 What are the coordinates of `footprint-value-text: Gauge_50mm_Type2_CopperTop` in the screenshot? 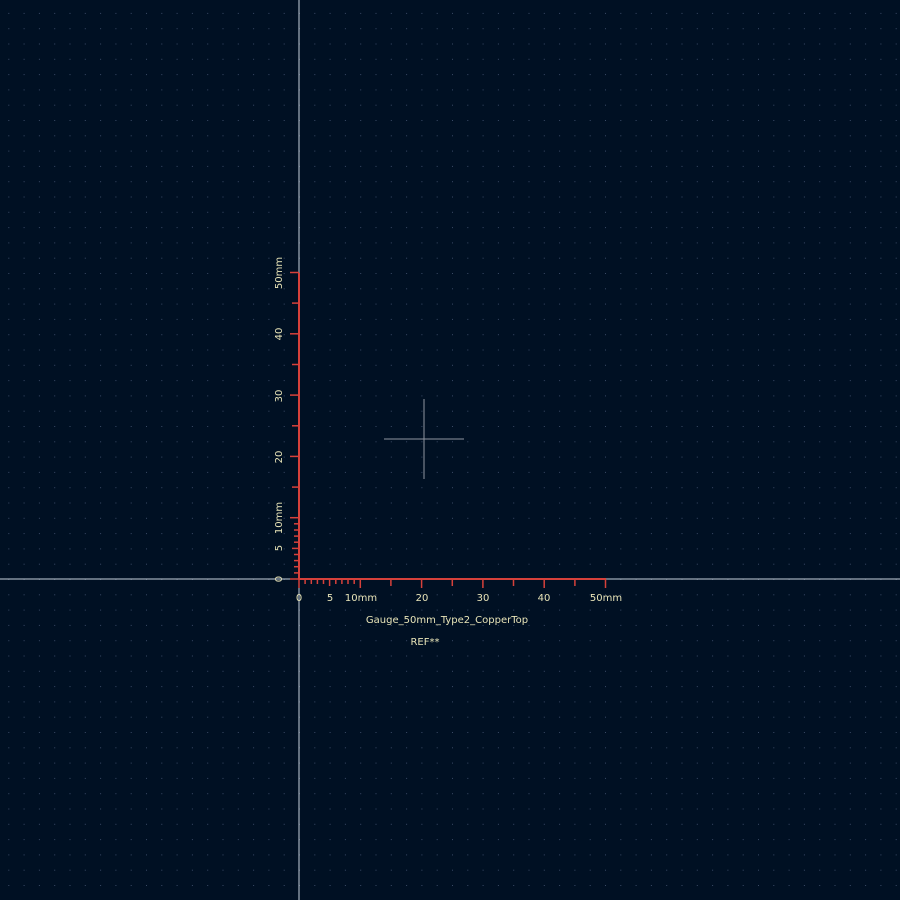 It's located at (447, 620).